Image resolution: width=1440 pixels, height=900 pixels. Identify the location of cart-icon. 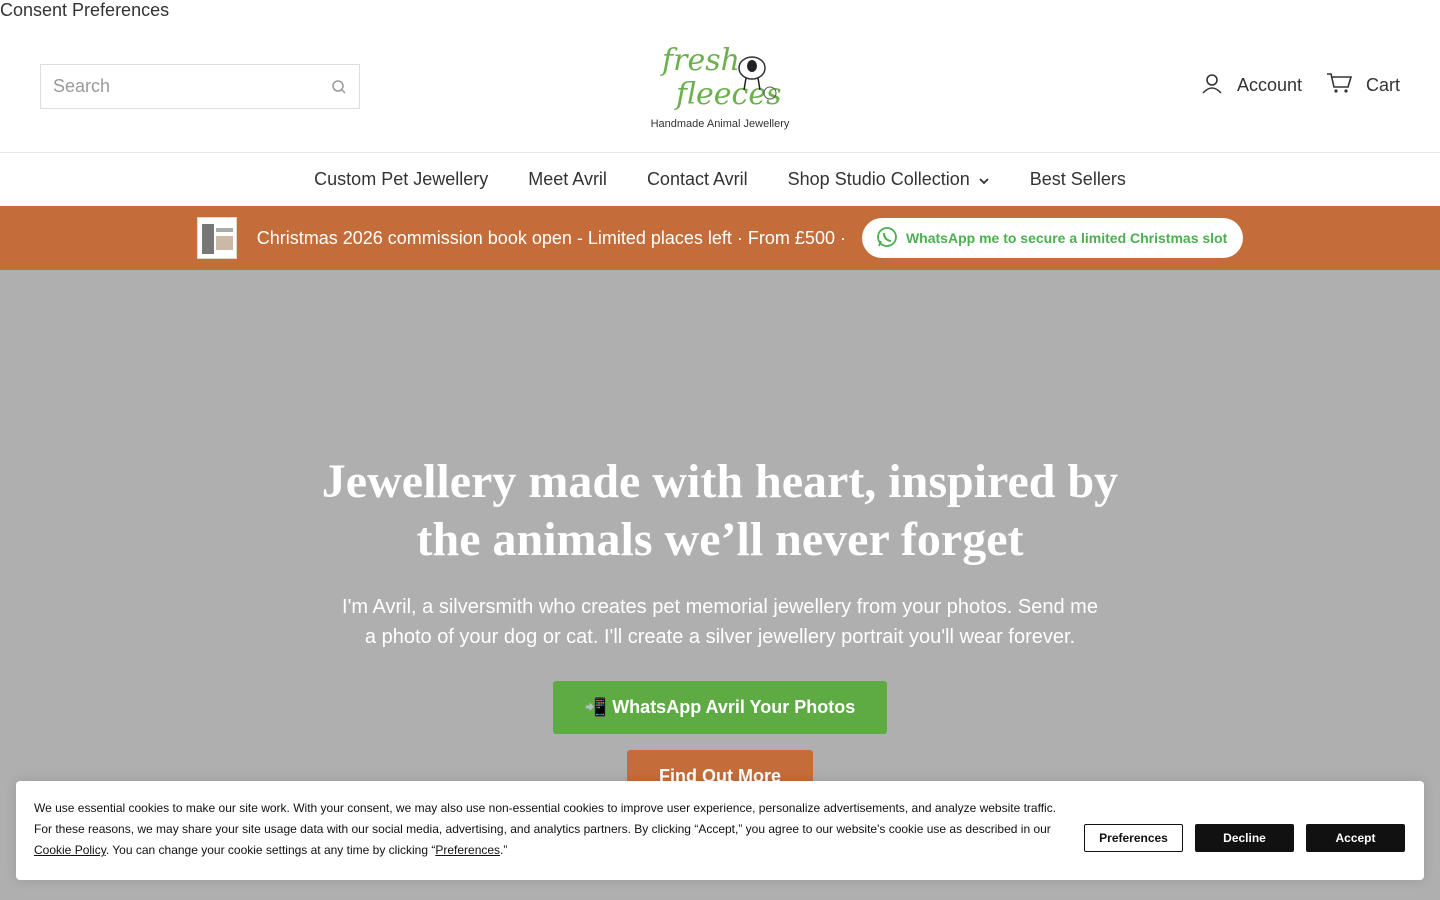
(1339, 85).